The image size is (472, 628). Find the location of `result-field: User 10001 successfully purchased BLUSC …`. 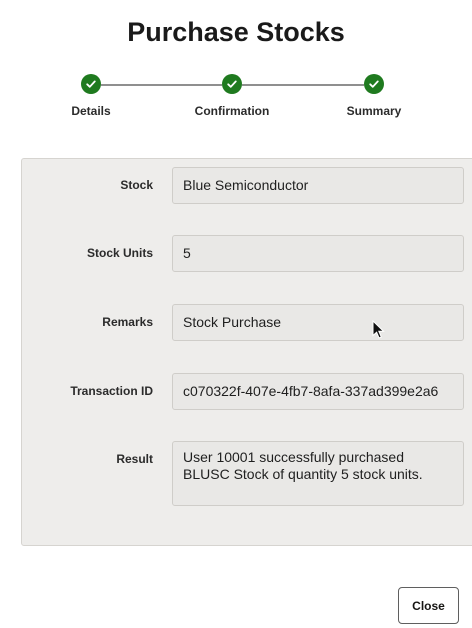

result-field: User 10001 successfully purchased BLUSC … is located at coordinates (318, 473).